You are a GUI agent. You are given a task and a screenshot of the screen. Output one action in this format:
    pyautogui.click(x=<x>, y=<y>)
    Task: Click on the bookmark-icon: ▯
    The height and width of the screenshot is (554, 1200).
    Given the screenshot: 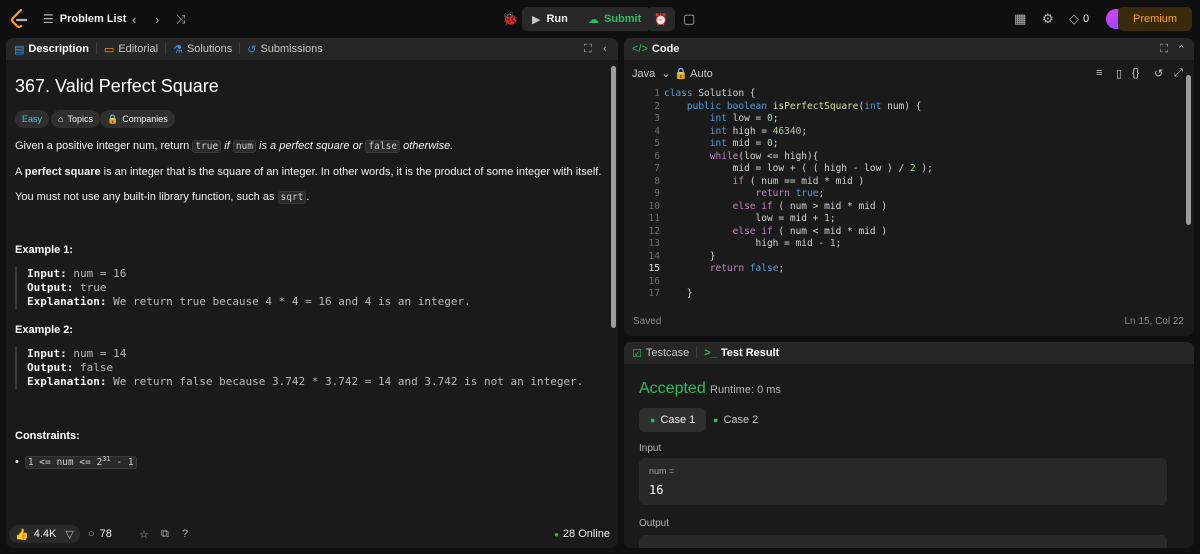 What is the action you would take?
    pyautogui.click(x=1119, y=73)
    